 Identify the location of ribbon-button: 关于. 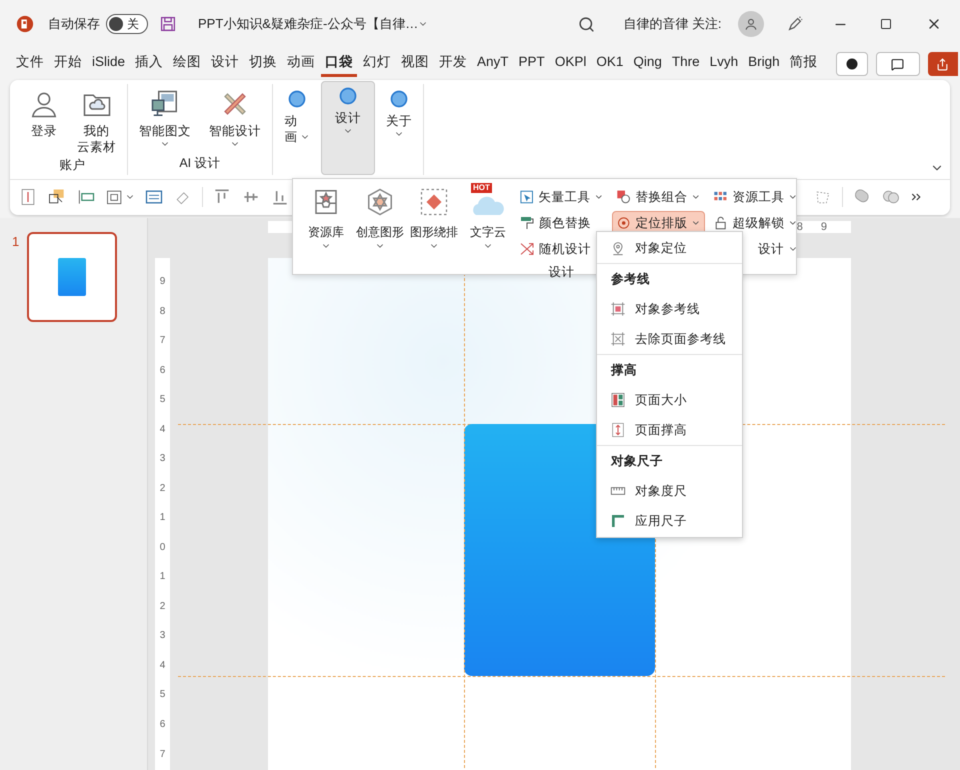
(399, 129).